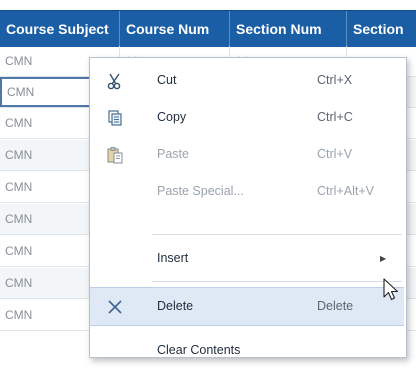 The image size is (416, 369). What do you see at coordinates (175, 306) in the screenshot?
I see `menu-item-label: Delete` at bounding box center [175, 306].